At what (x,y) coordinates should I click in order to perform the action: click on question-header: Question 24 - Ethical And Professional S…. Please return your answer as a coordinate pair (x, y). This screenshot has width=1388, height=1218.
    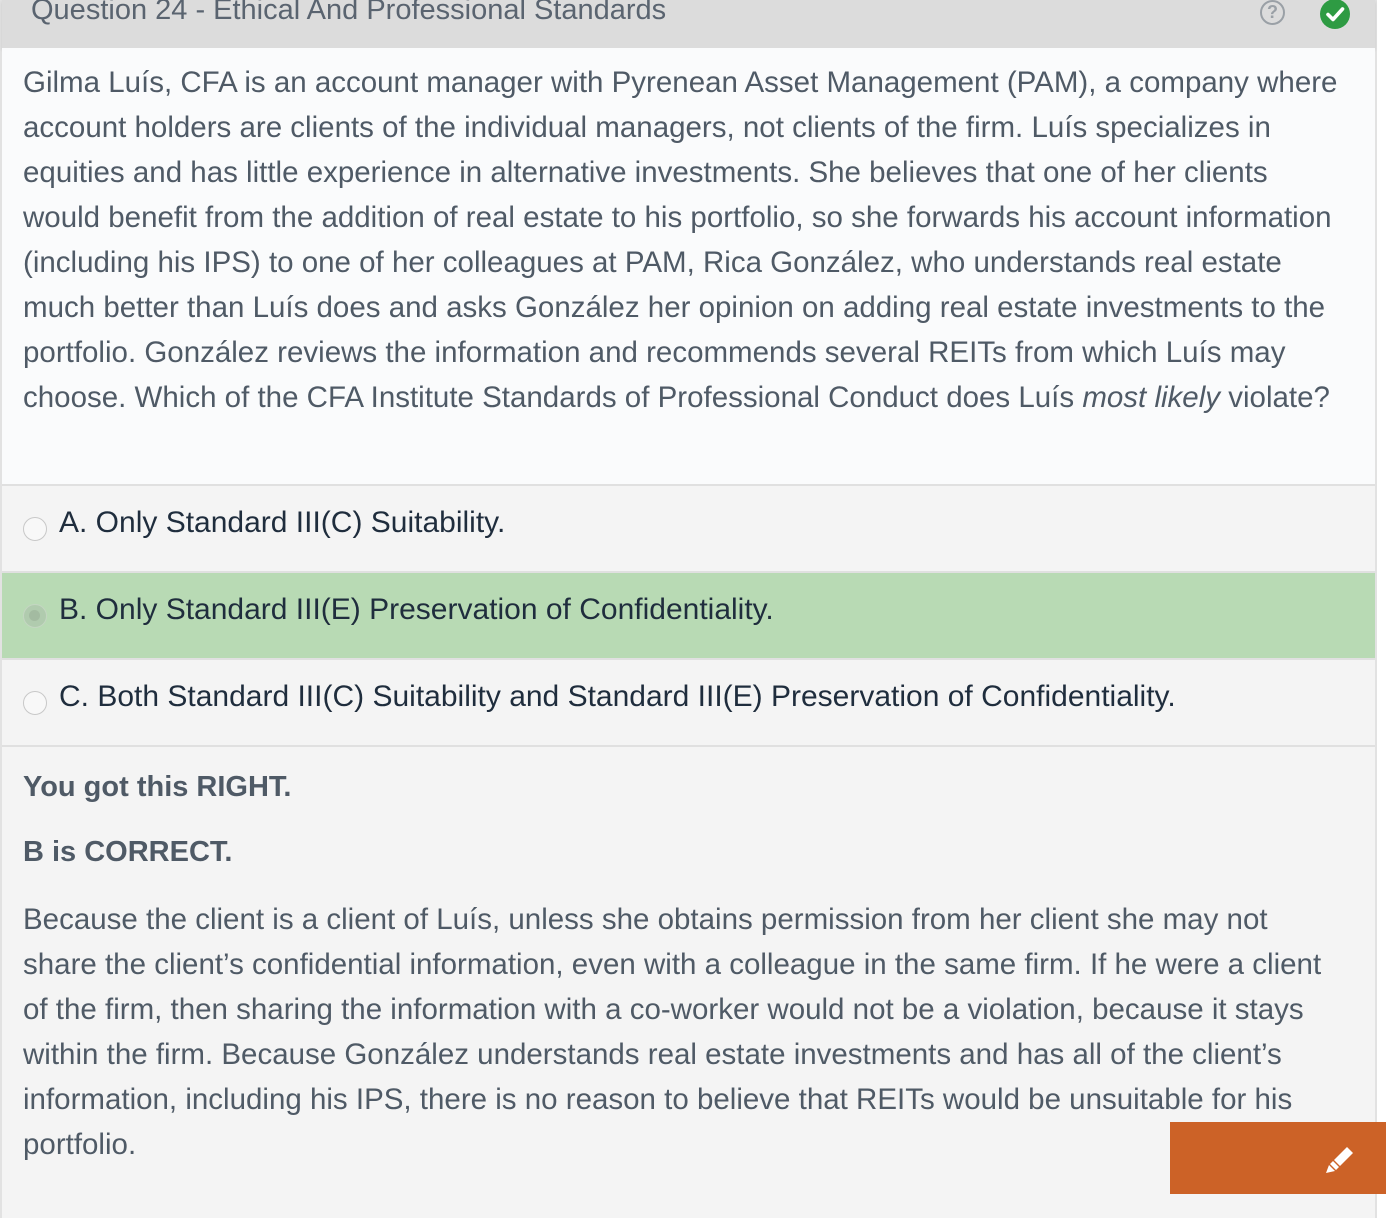
    Looking at the image, I should click on (688, 24).